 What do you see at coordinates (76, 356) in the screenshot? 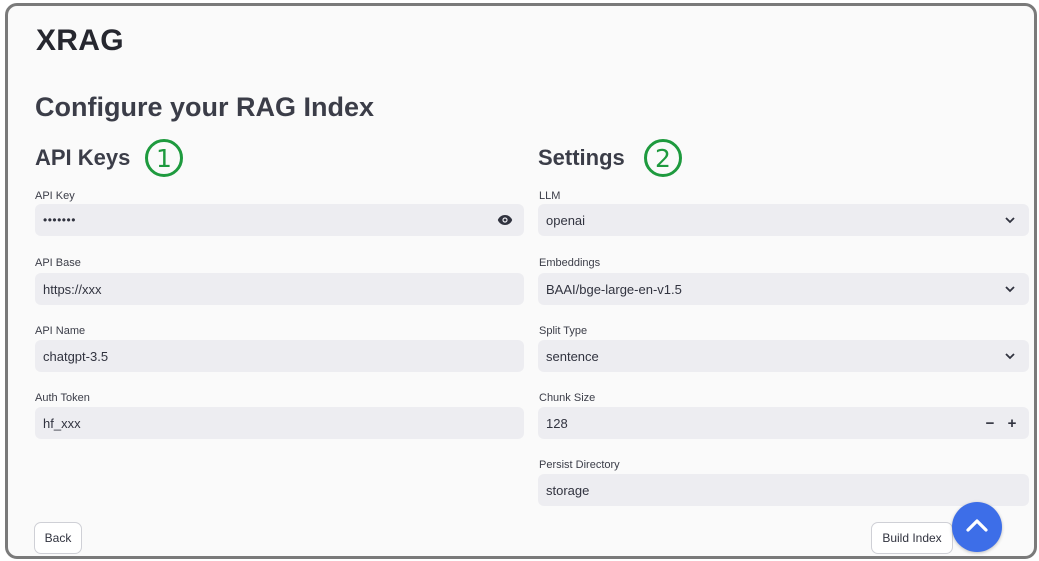
I see `api-name-value: chatgpt-3.5` at bounding box center [76, 356].